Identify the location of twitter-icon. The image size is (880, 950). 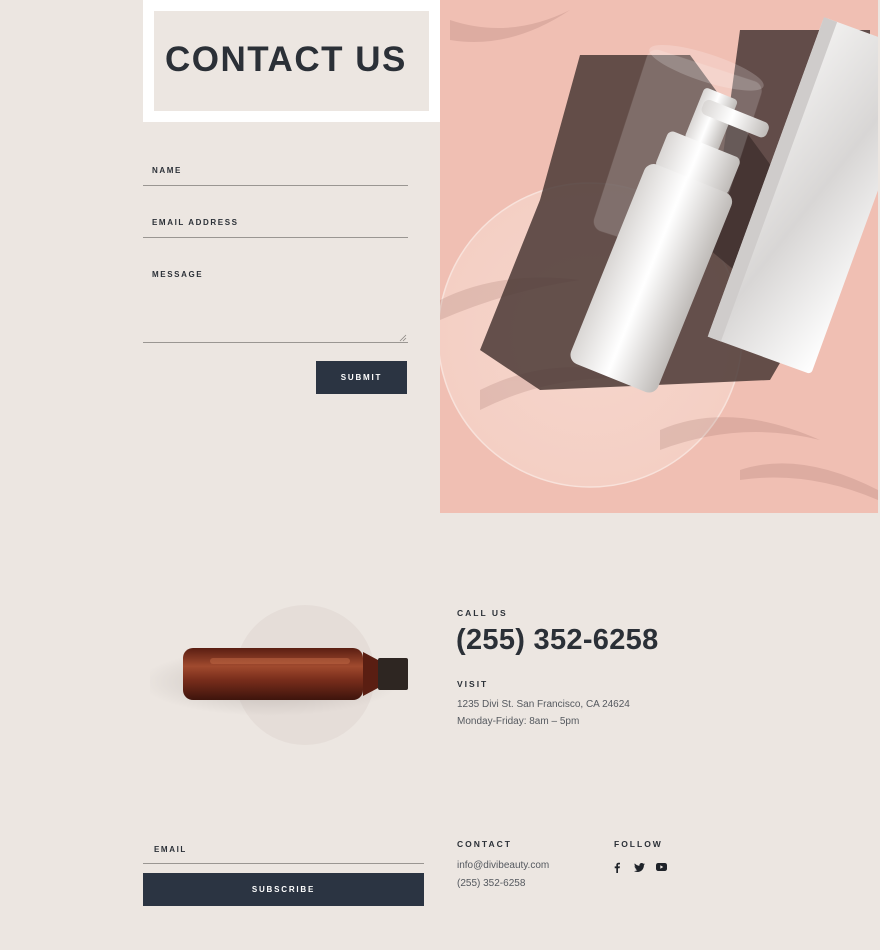
(639, 867).